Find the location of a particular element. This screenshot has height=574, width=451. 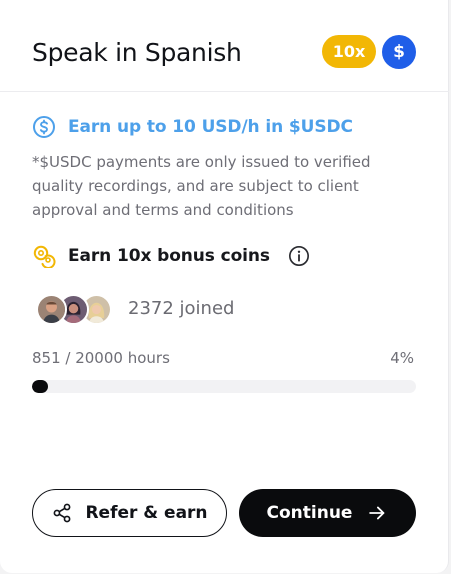

earn-row: Earn up to 10 USD/h in $USDC is located at coordinates (192, 127).